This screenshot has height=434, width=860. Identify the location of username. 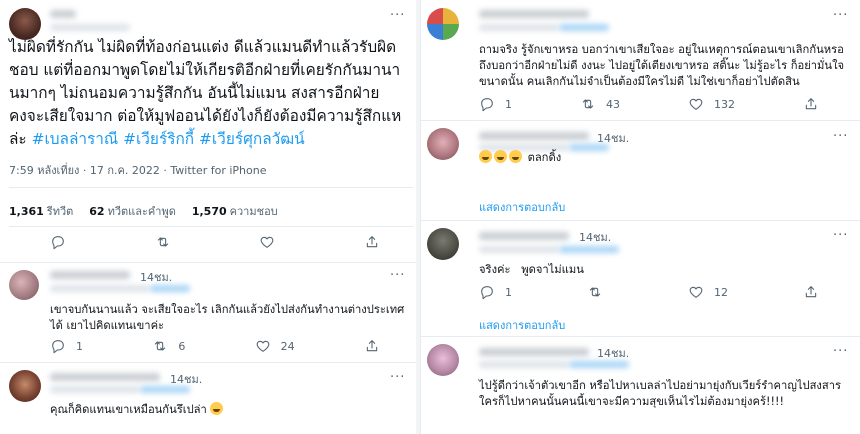
(90, 27).